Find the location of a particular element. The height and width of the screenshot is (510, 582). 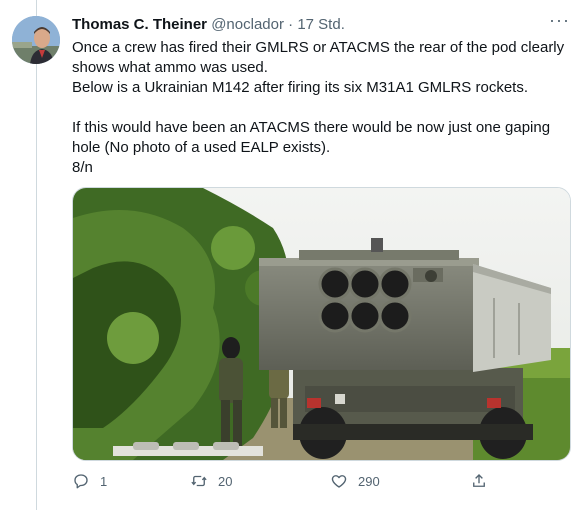

tweet-text-line: shows what ammo was used. is located at coordinates (170, 67).